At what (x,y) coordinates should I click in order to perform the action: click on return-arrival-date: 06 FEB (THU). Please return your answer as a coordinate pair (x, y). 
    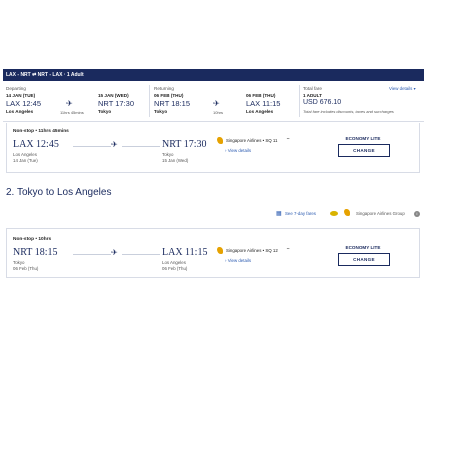
    Looking at the image, I should click on (261, 95).